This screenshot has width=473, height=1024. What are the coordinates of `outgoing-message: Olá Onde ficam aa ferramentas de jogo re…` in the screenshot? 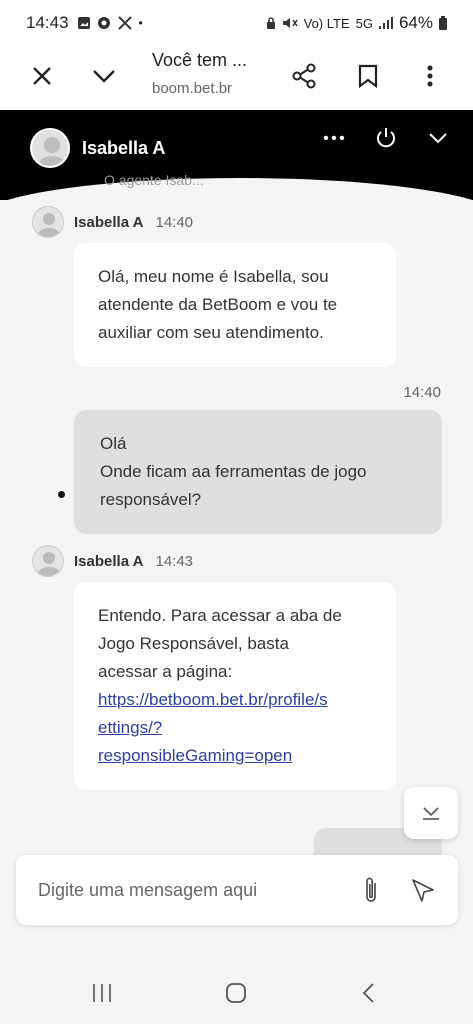 It's located at (258, 472).